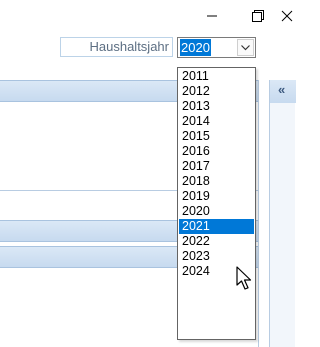  Describe the element at coordinates (216, 91) in the screenshot. I see `dropdown-option: 2012` at that location.